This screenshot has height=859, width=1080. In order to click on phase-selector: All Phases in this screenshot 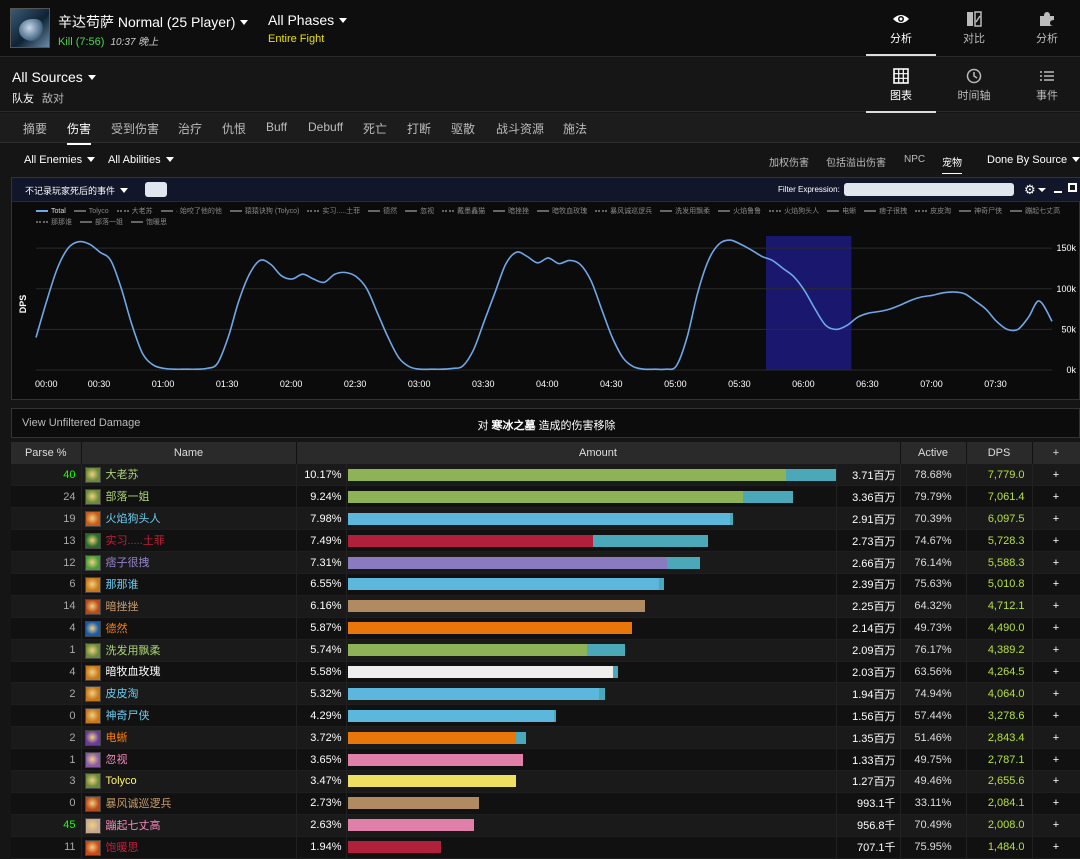, I will do `click(308, 20)`.